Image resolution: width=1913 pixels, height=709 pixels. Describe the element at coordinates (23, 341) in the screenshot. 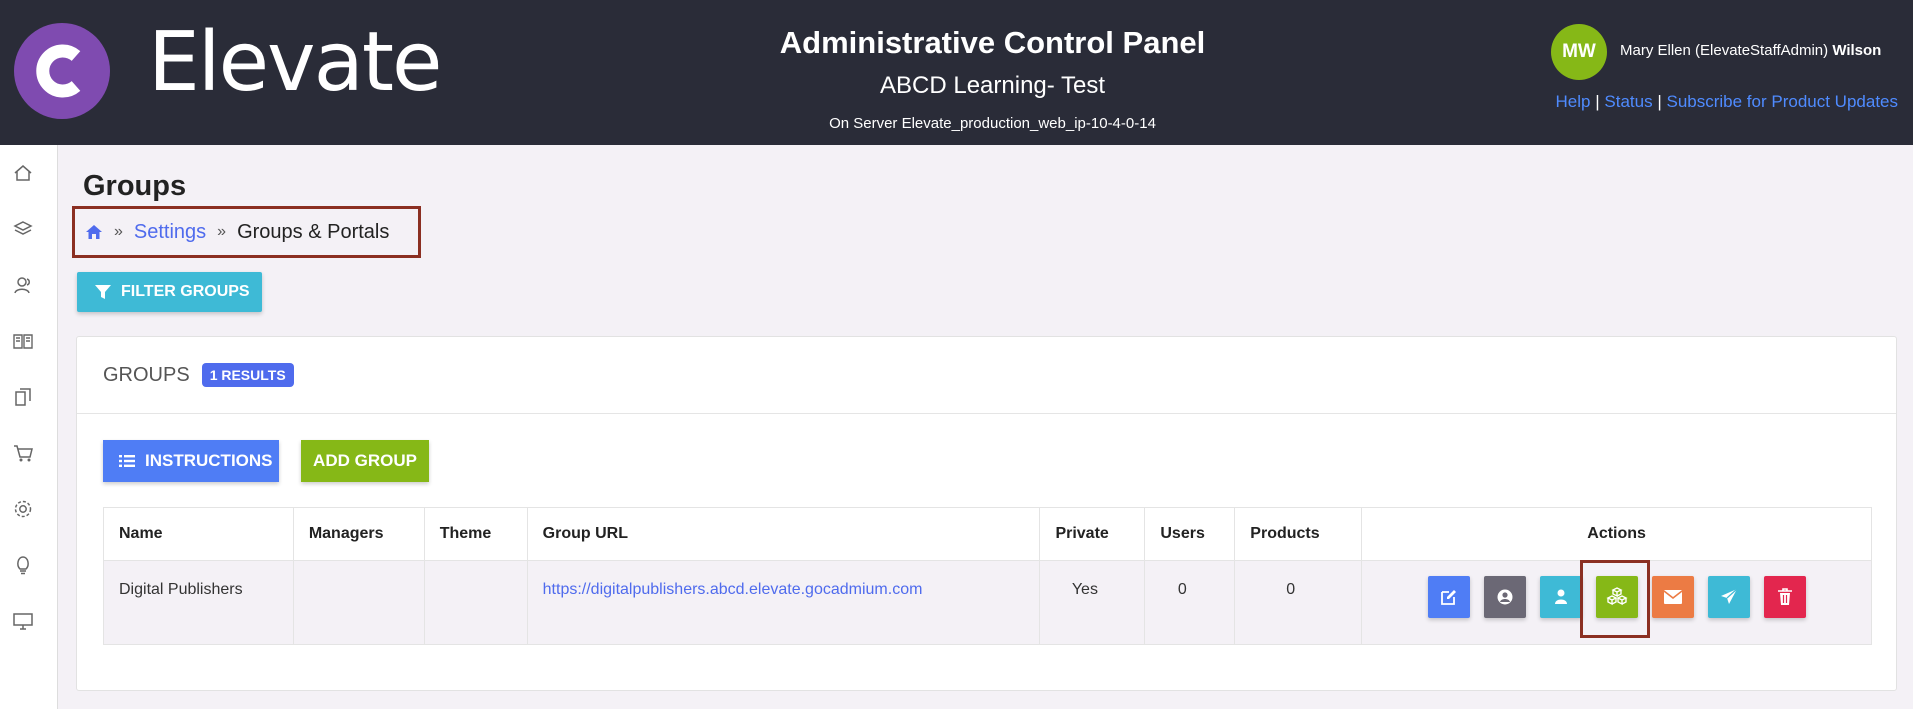

I see `book-icon` at that location.